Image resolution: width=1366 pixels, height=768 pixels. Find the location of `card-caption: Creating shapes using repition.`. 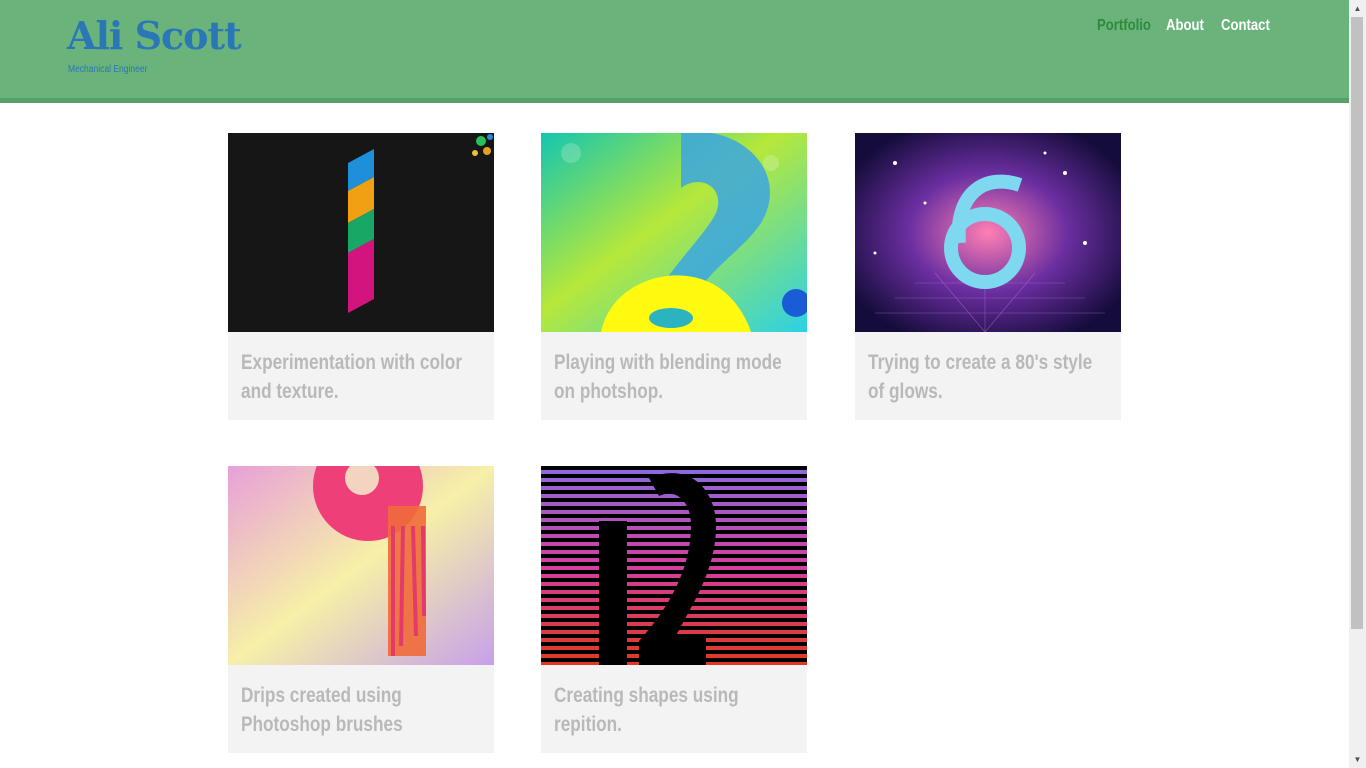

card-caption: Creating shapes using repition. is located at coordinates (674, 709).